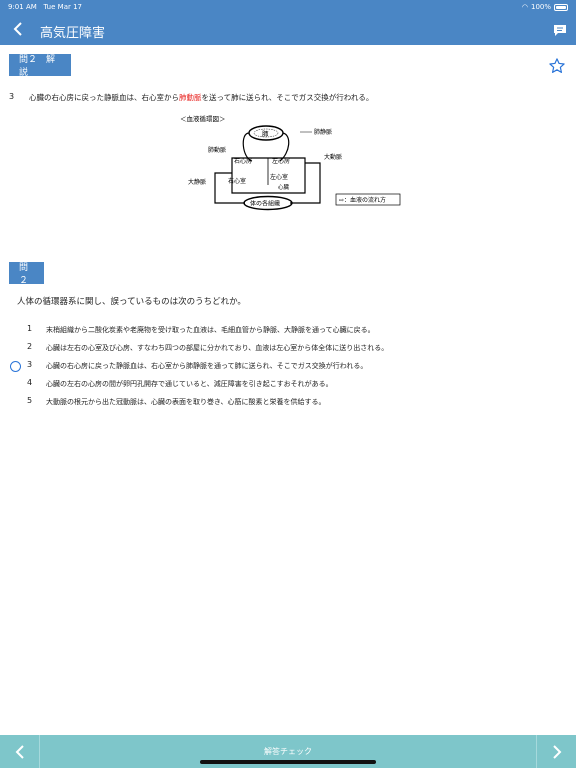 This screenshot has height=768, width=576. Describe the element at coordinates (203, 118) in the screenshot. I see `diagram-title: ＜血液循環図＞` at that location.